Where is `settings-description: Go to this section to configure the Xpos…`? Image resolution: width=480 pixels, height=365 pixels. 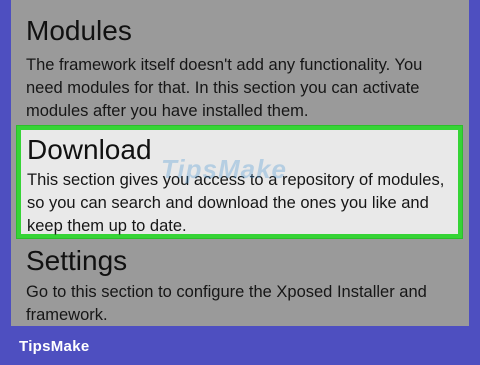 settings-description: Go to this section to configure the Xpos… is located at coordinates (226, 303).